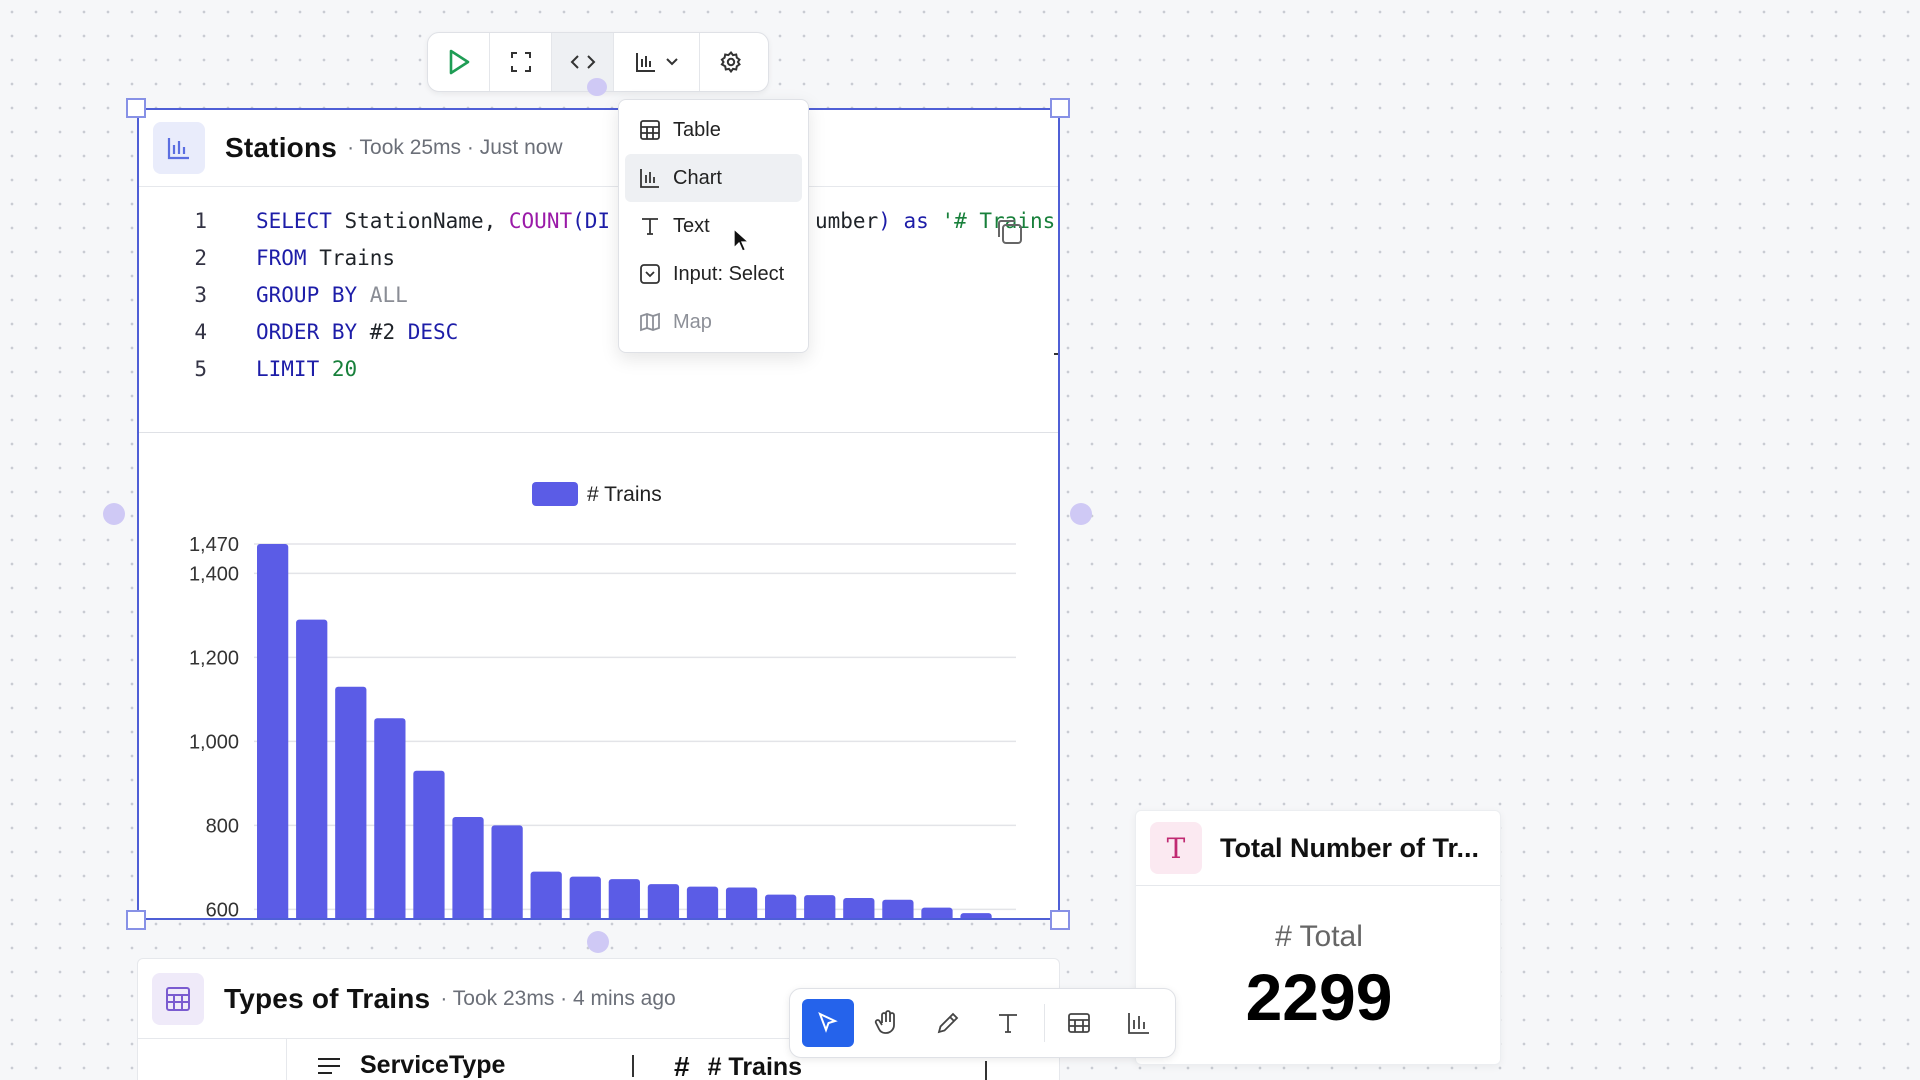  What do you see at coordinates (713, 178) in the screenshot?
I see `menu-item-chart: Chart` at bounding box center [713, 178].